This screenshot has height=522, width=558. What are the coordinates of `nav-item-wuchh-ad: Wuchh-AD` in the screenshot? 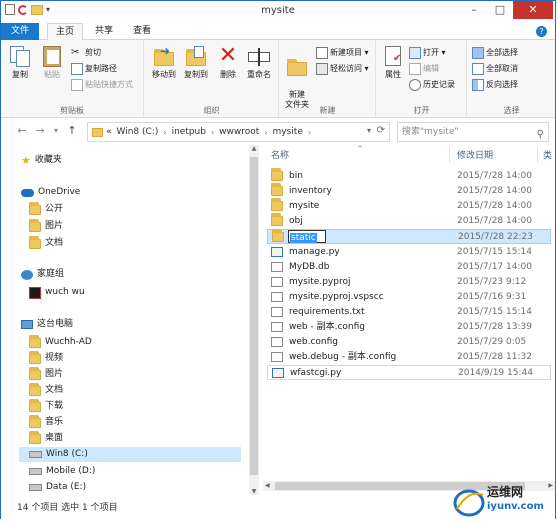 It's located at (60, 342).